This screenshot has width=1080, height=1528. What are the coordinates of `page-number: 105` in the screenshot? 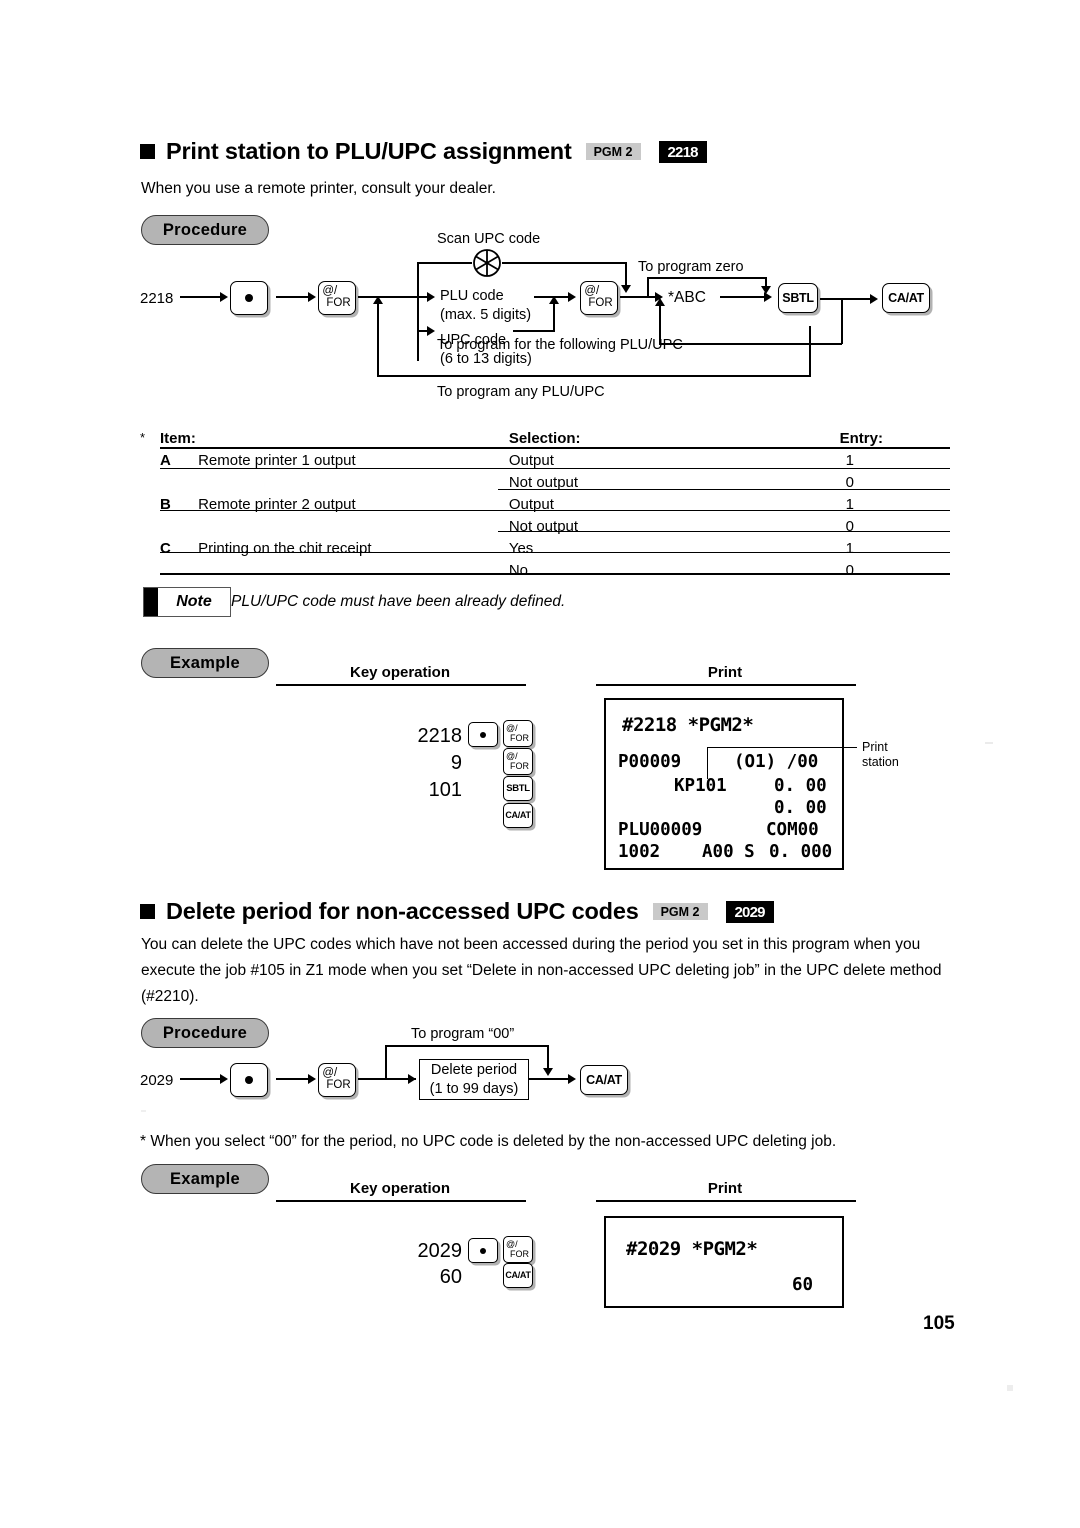 It's located at (939, 1323).